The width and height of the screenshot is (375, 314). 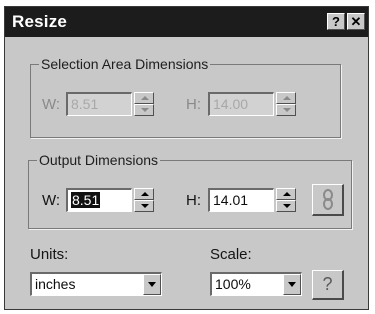 I want to click on scale-select: 100%, so click(x=256, y=284).